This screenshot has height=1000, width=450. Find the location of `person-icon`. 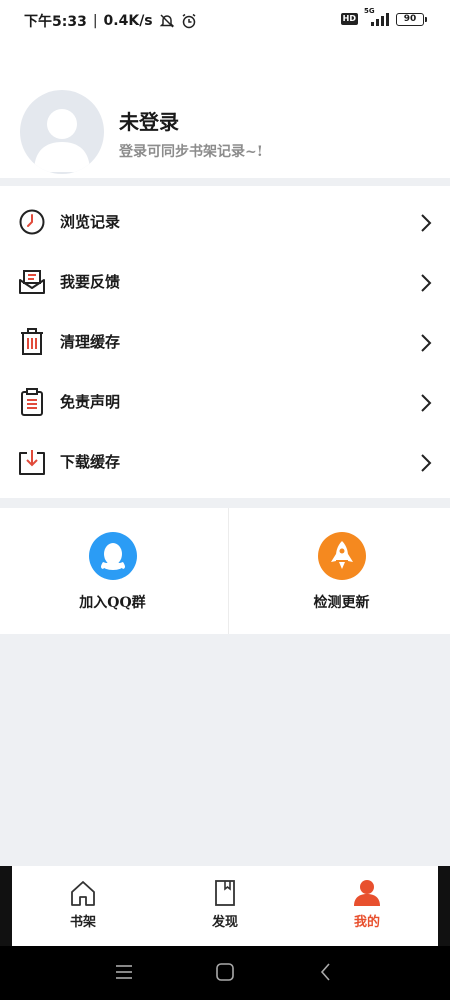

person-icon is located at coordinates (367, 893).